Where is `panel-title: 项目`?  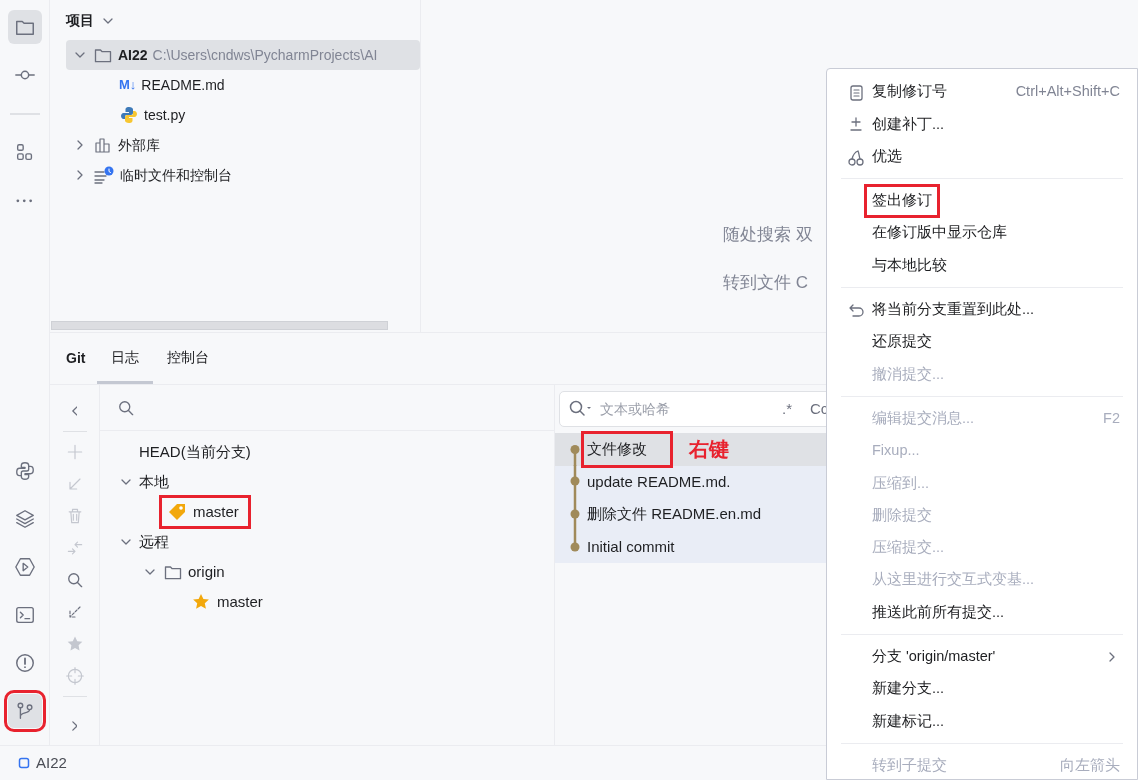
panel-title: 项目 is located at coordinates (80, 20).